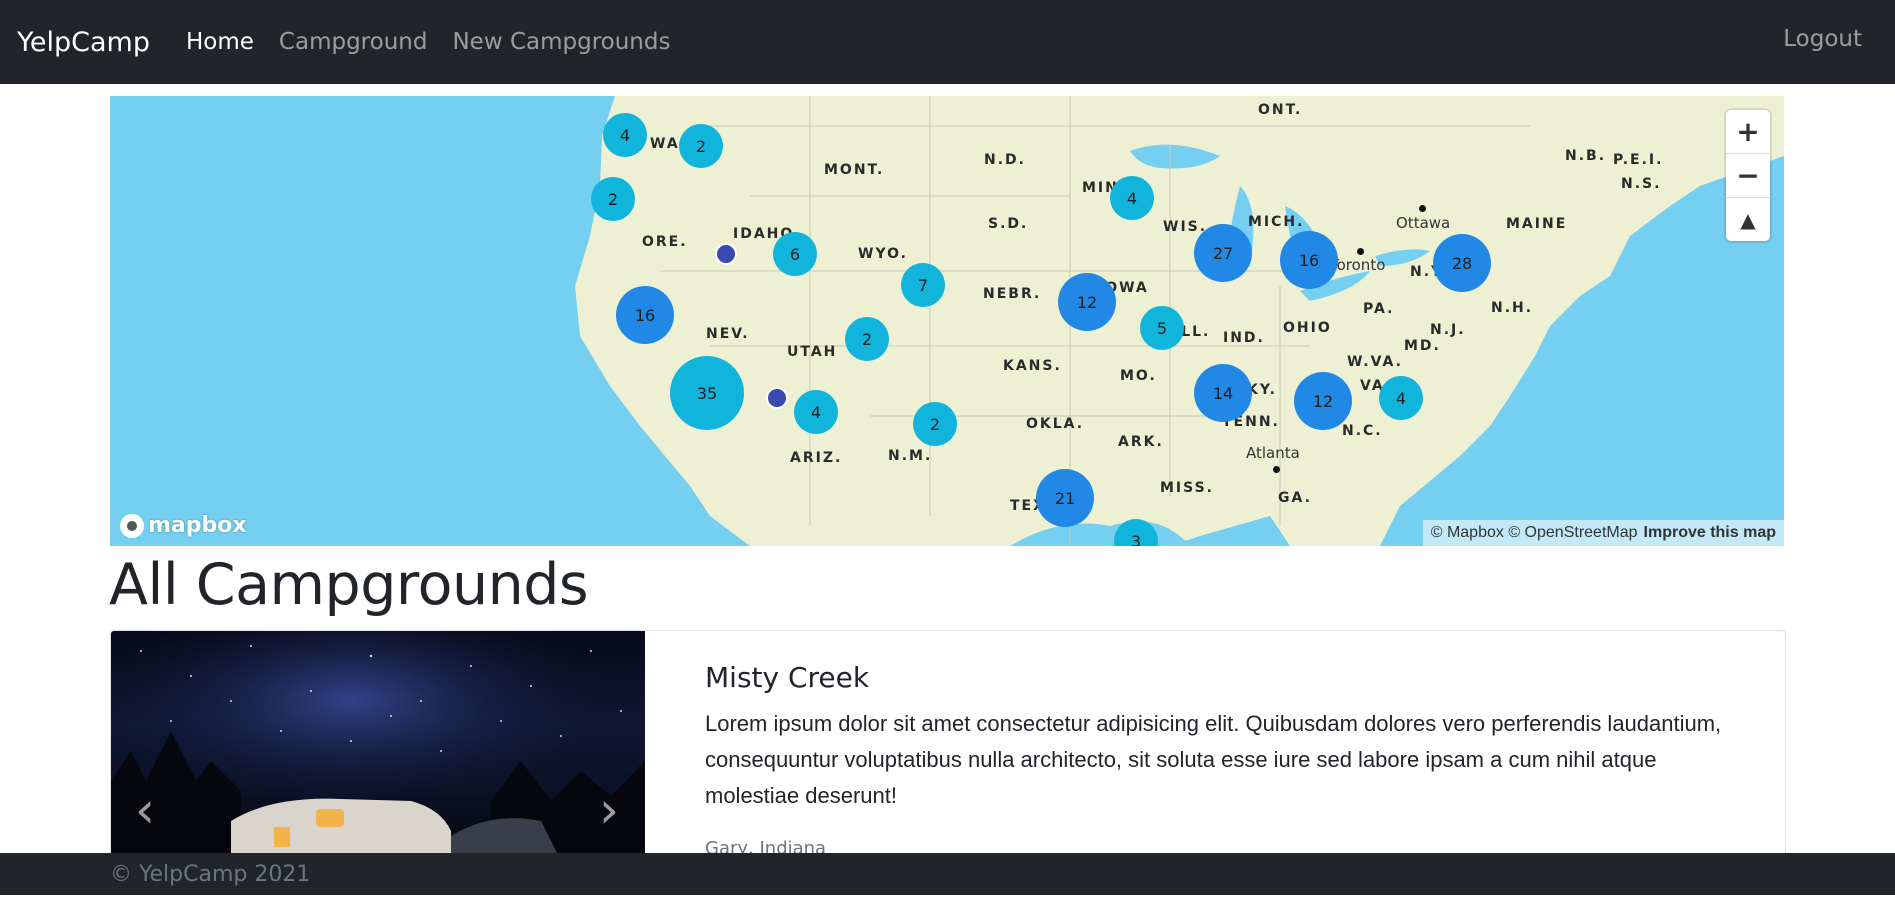  I want to click on cluster-marker: 35, so click(707, 393).